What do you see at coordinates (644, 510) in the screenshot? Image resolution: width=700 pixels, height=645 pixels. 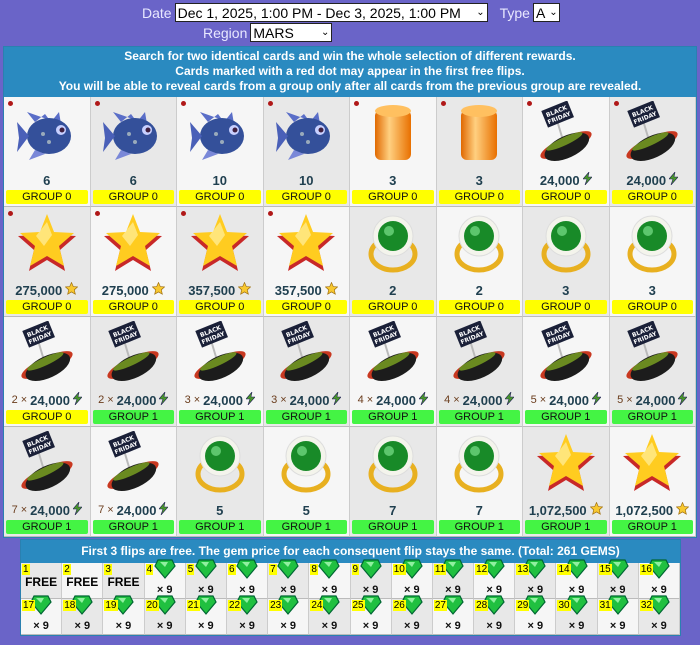 I see `card-amount: 1,072,500` at bounding box center [644, 510].